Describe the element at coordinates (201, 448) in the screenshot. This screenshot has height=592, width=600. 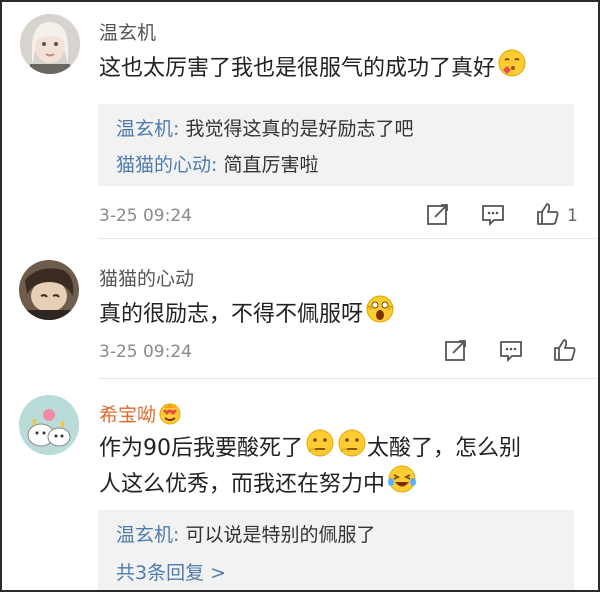
I see `comment-text-content: 作为90后我要酸死了` at that location.